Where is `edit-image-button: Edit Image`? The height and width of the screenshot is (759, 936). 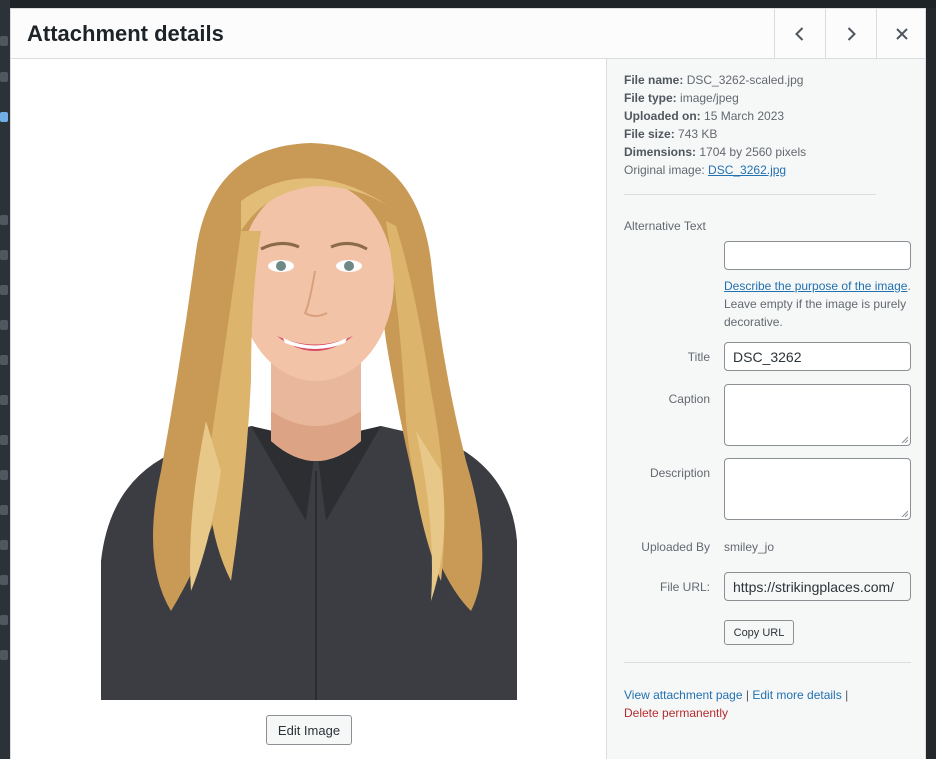 edit-image-button: Edit Image is located at coordinates (309, 730).